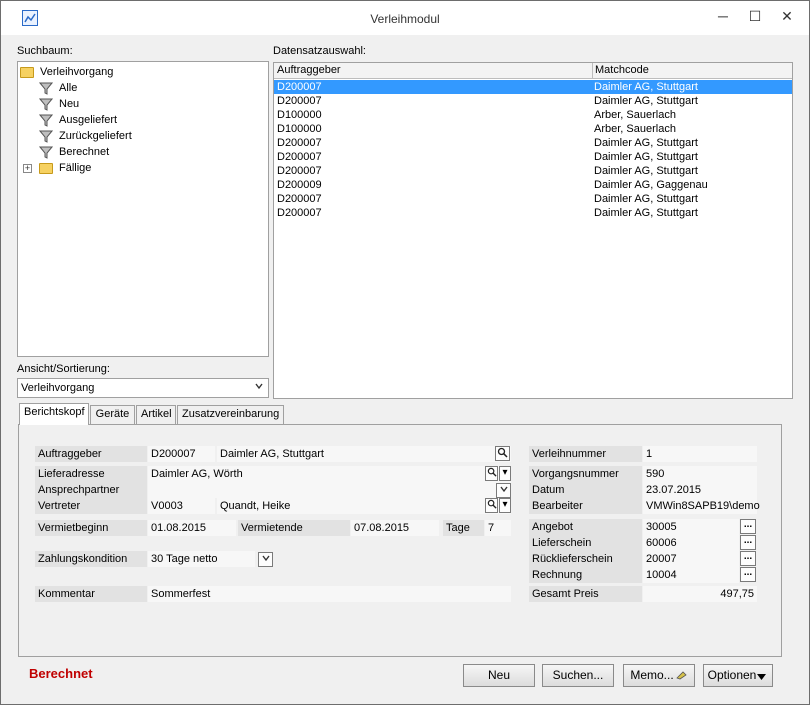 The image size is (810, 705). Describe the element at coordinates (505, 473) in the screenshot. I see `lieferadresse-dropdown-button: ▾` at that location.